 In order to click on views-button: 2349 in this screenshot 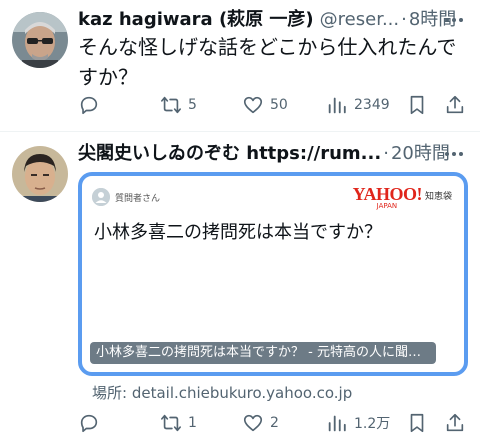, I will do `click(358, 105)`.